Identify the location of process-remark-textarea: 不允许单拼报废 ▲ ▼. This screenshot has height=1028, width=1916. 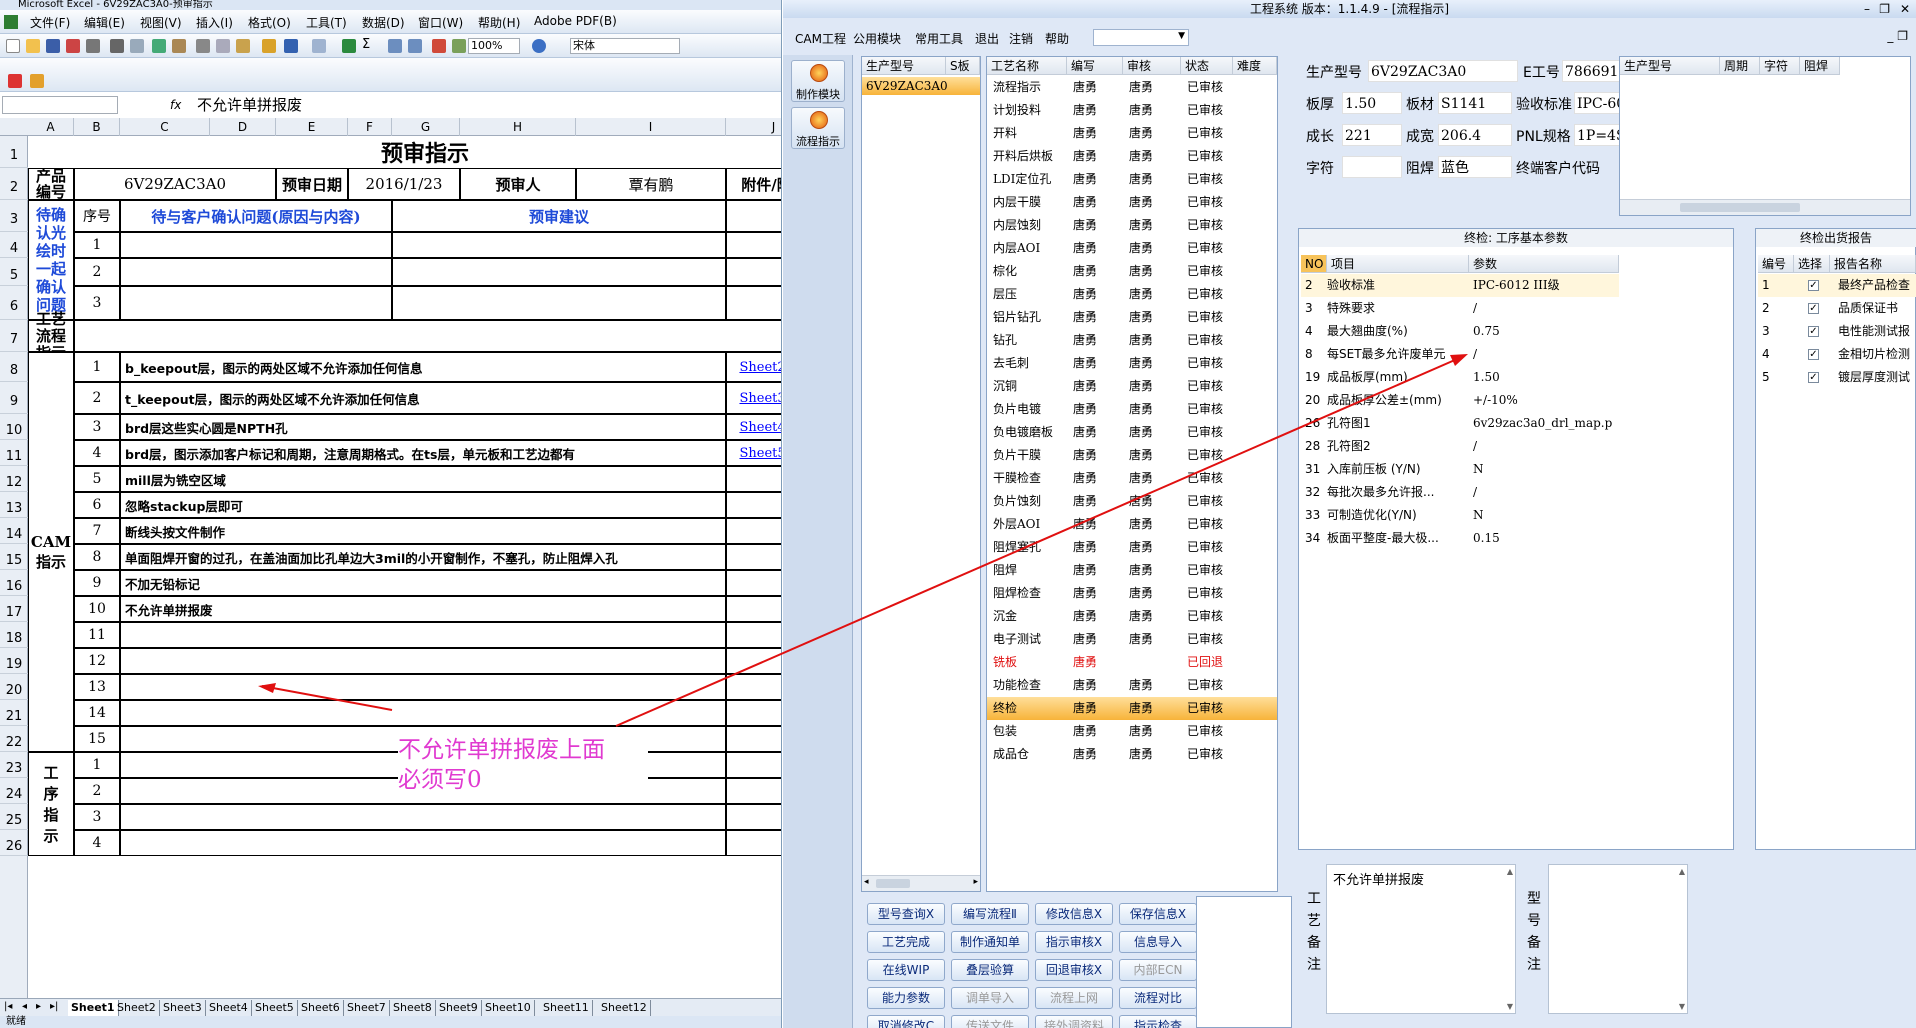
(1421, 939).